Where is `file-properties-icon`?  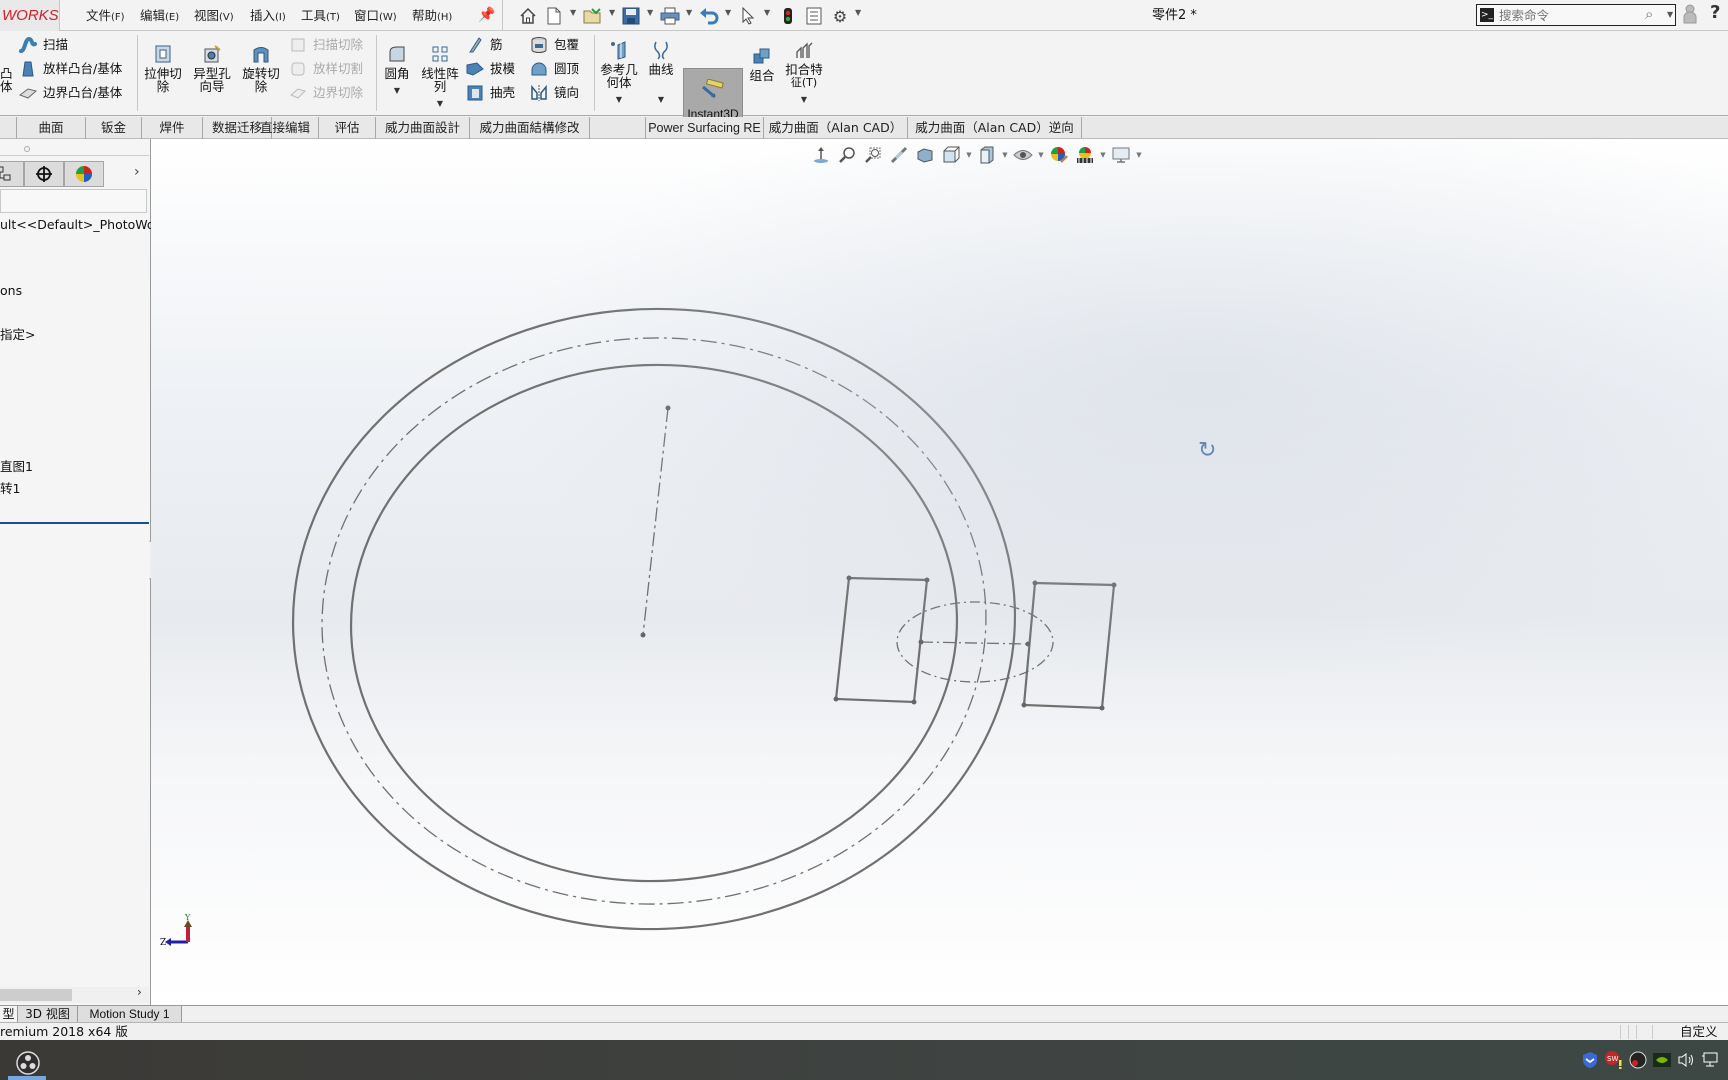 file-properties-icon is located at coordinates (814, 16).